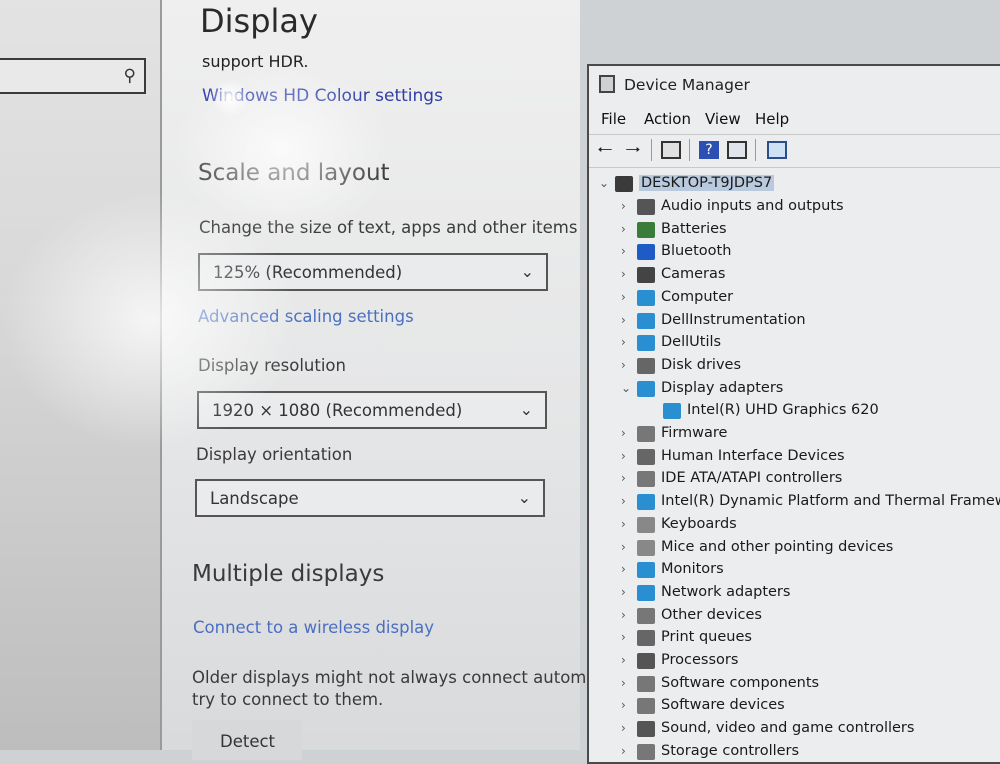 The height and width of the screenshot is (764, 1000). Describe the element at coordinates (794, 151) in the screenshot. I see `toolbar: 🠀 🠂 ?` at that location.